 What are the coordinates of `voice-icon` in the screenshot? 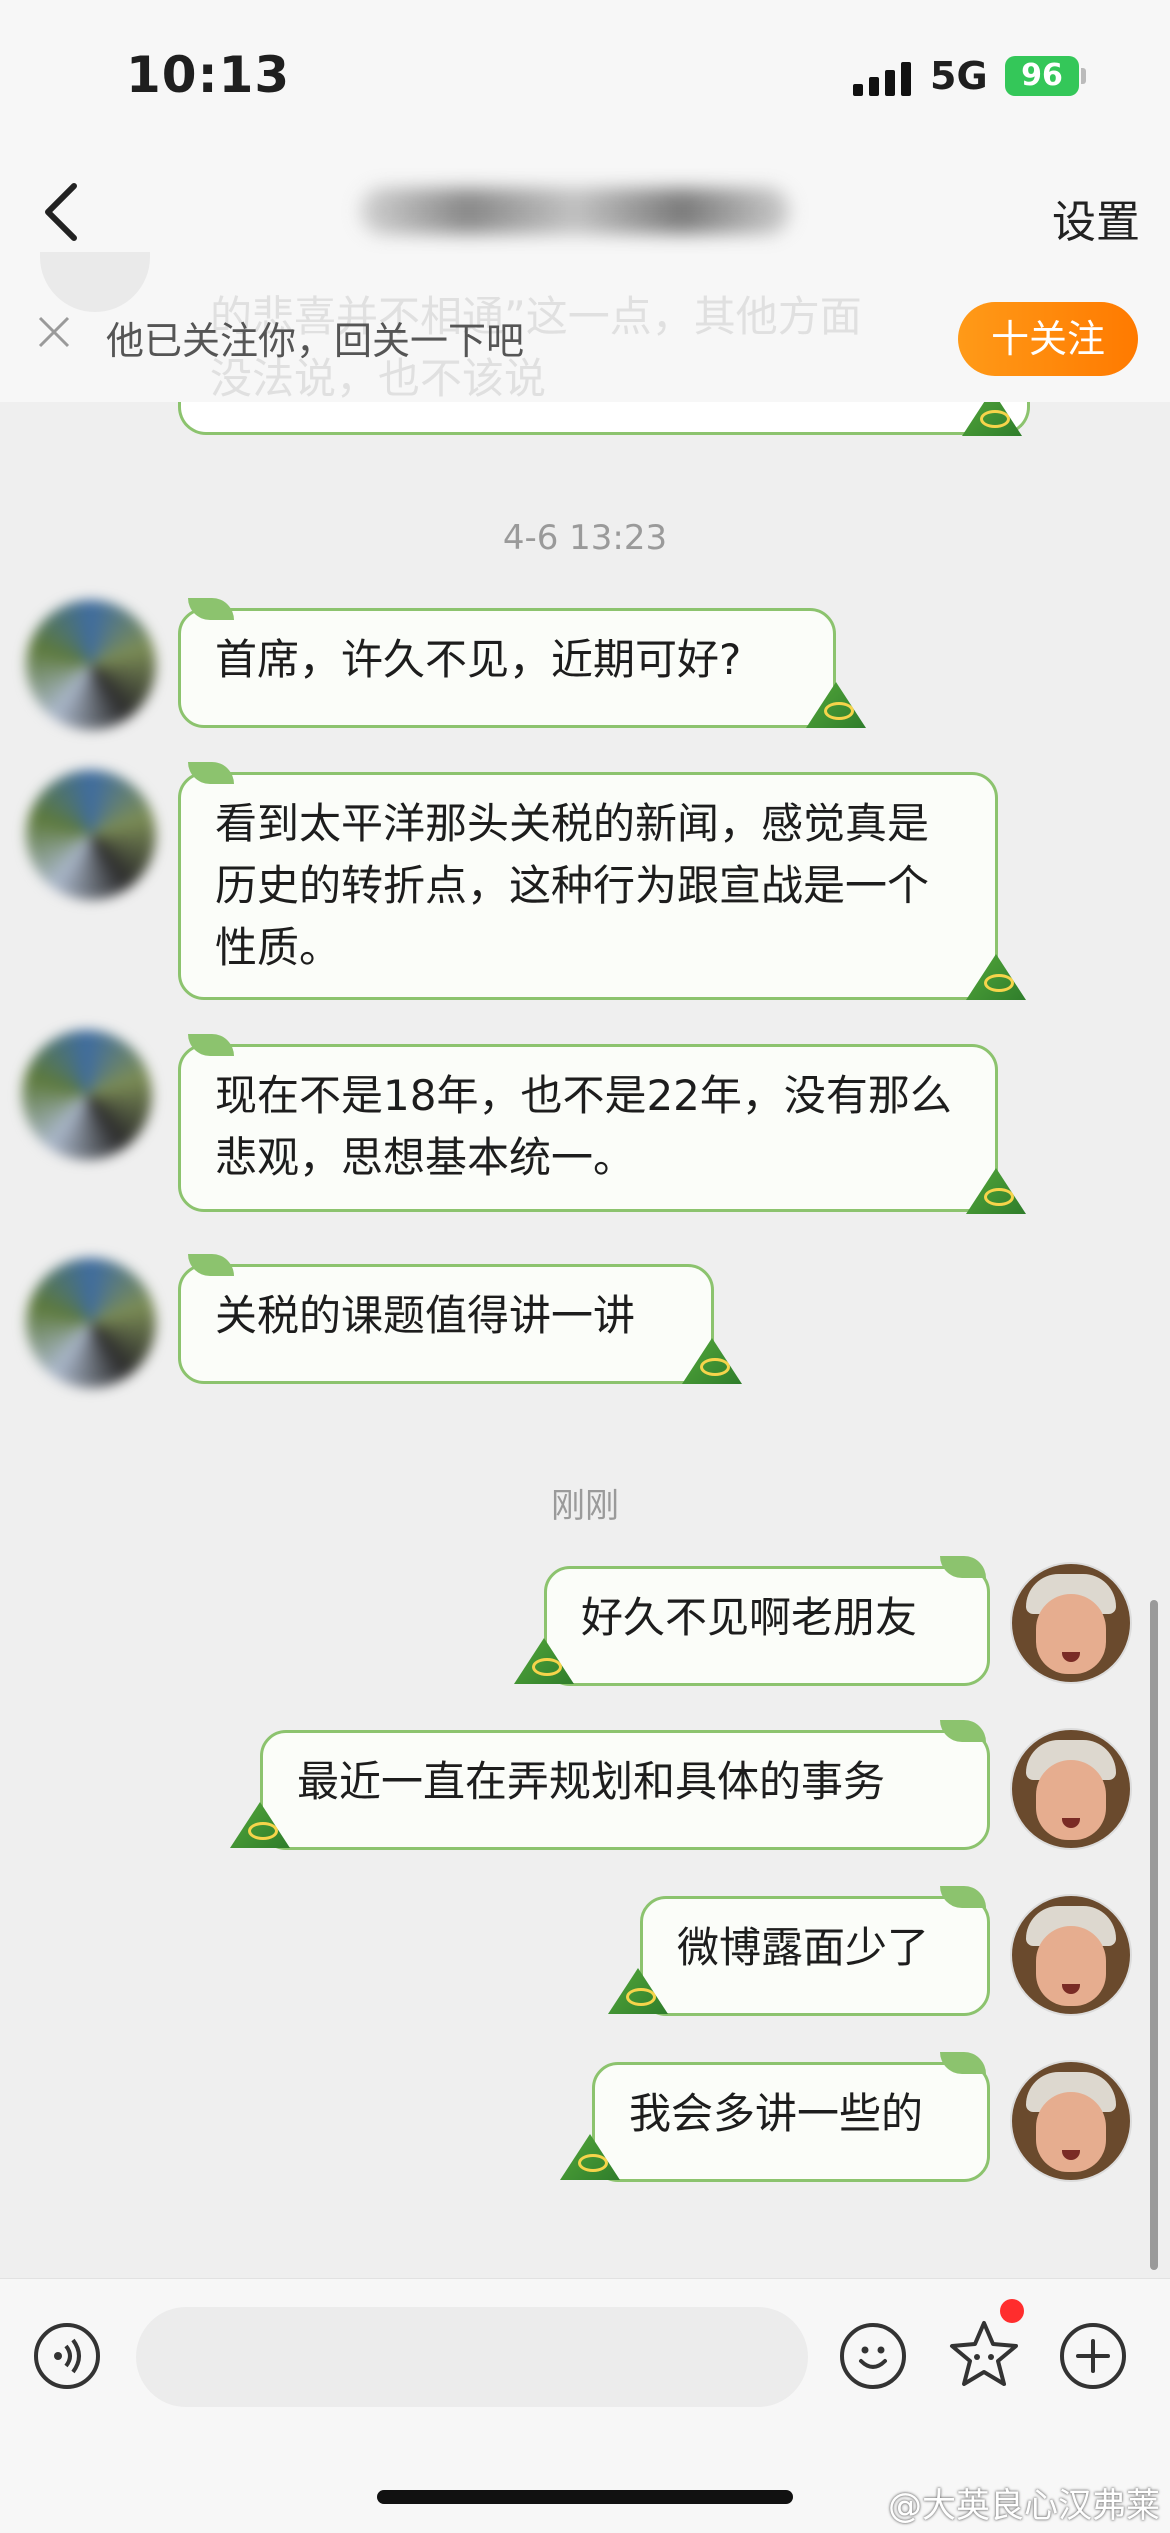 It's located at (67, 2356).